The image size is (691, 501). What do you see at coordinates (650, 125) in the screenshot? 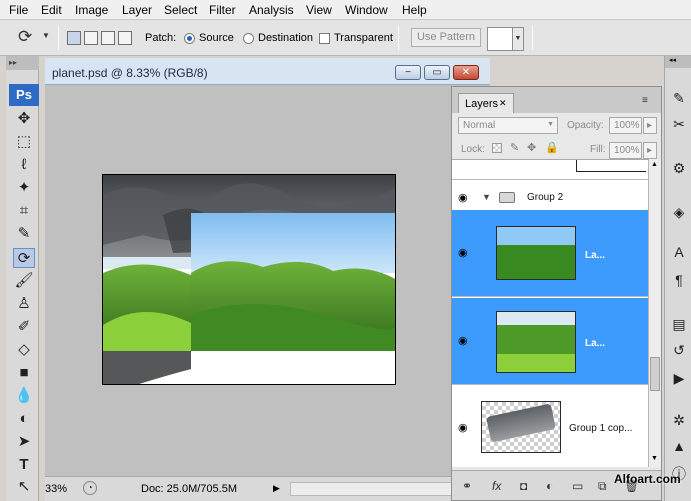
I see `opacity-slider-toggle: ▸` at bounding box center [650, 125].